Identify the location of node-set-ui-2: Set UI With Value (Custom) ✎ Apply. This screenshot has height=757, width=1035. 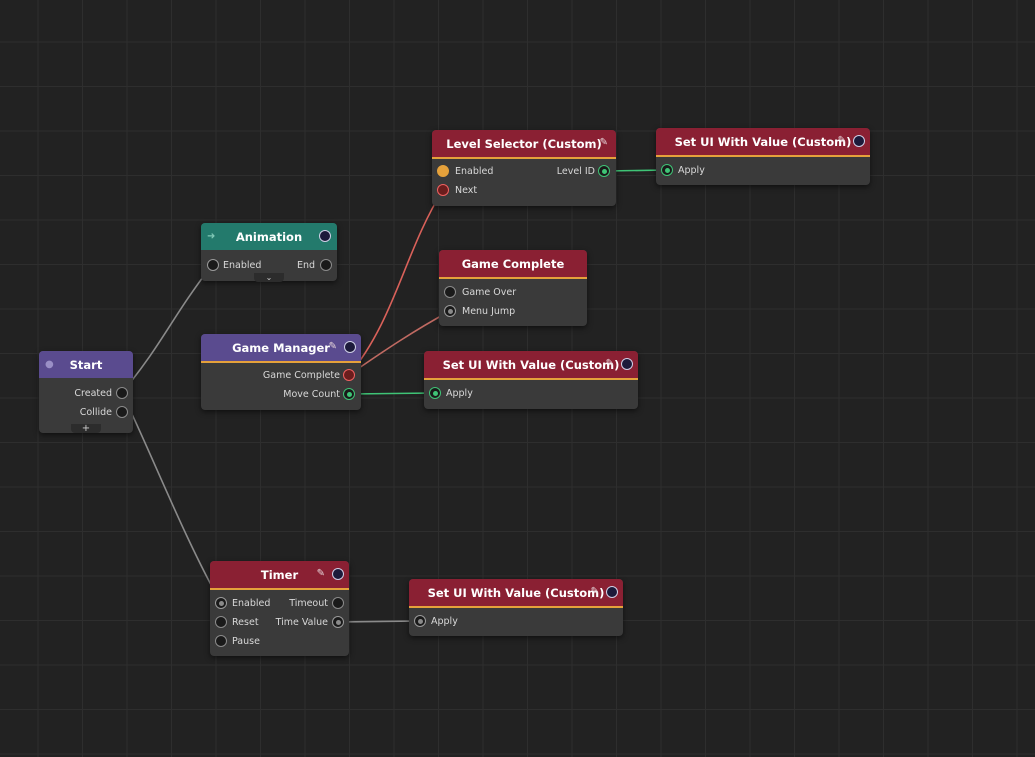
(531, 380).